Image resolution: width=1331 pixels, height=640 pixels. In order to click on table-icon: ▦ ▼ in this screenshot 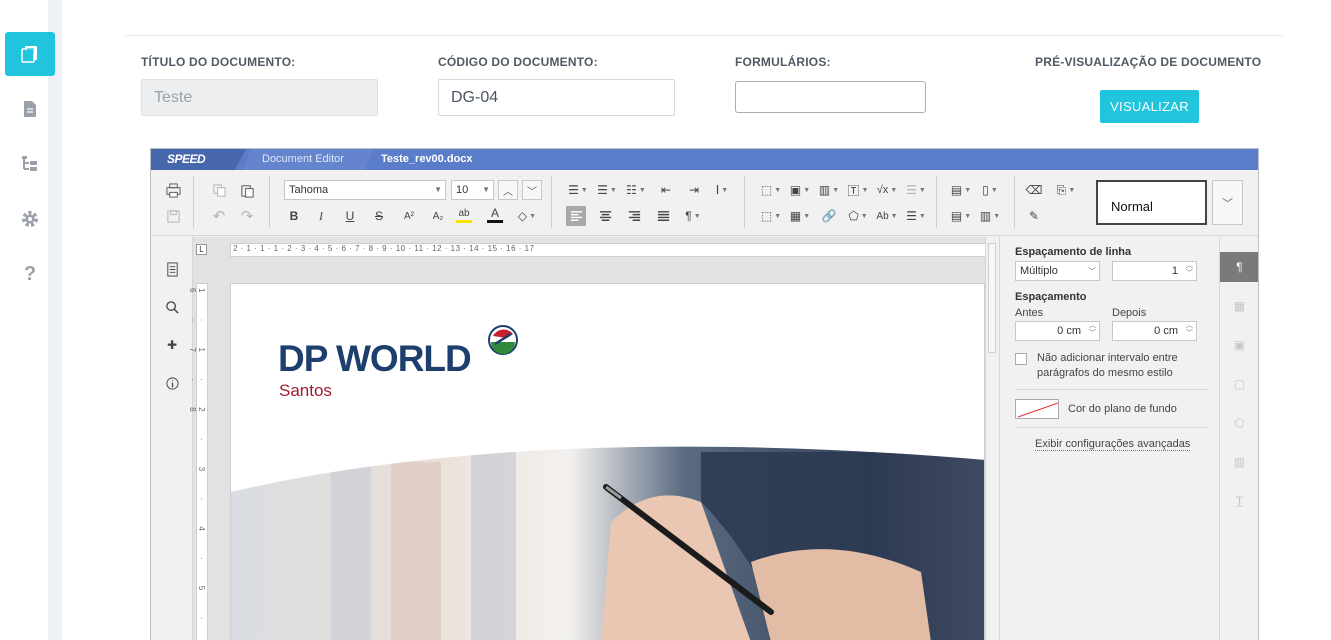, I will do `click(800, 216)`.